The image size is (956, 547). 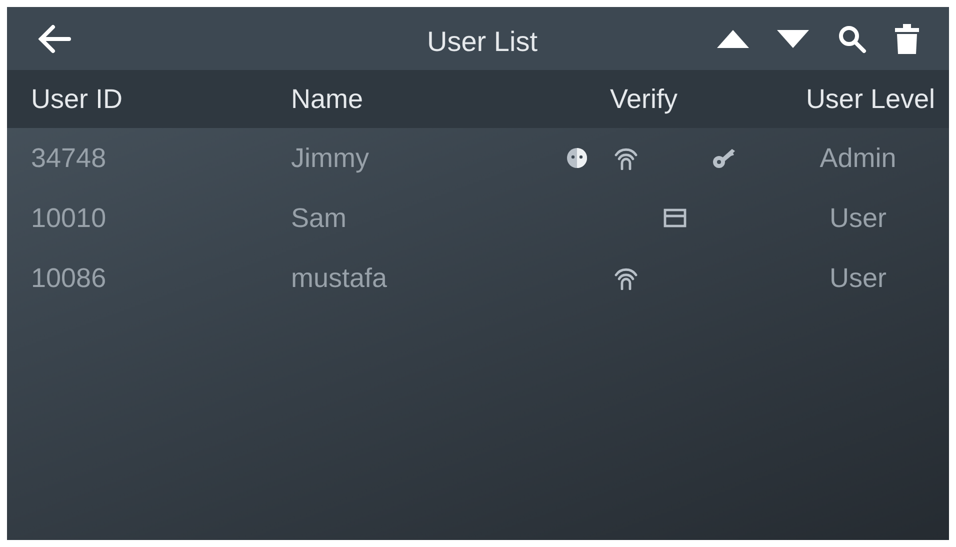 I want to click on card-icon, so click(x=674, y=218).